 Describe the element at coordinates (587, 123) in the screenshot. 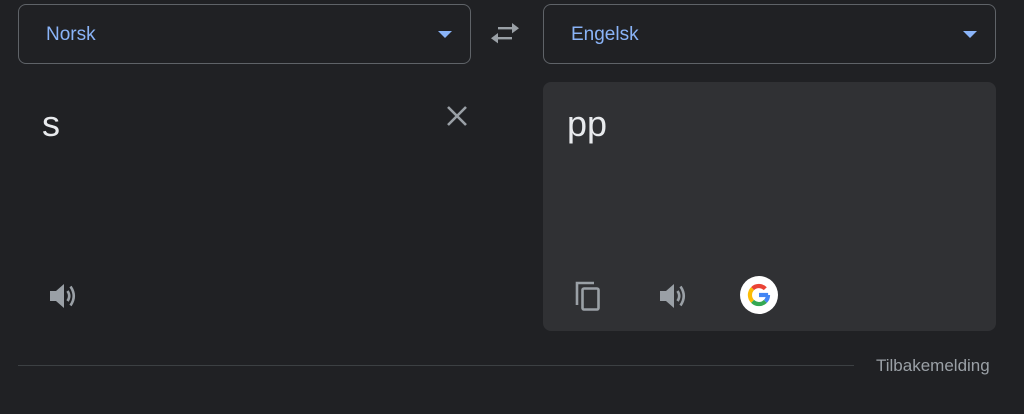

I see `translation-text: pp` at that location.